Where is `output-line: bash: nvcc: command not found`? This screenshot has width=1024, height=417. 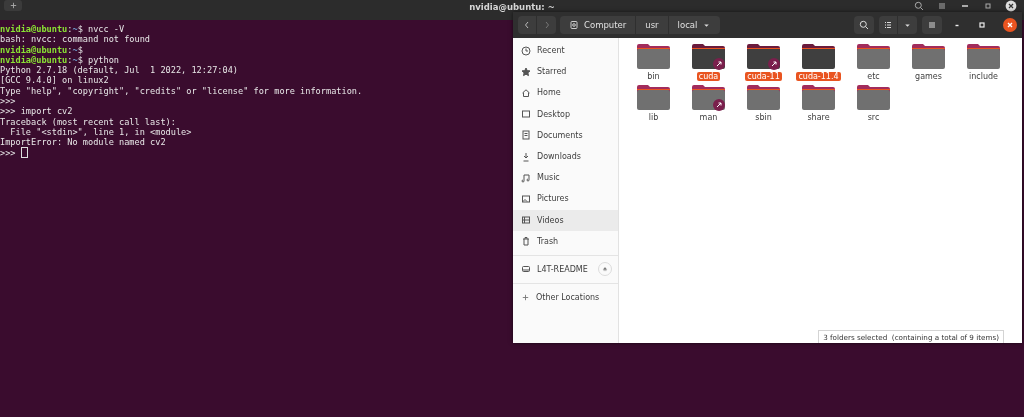 output-line: bash: nvcc: command not found is located at coordinates (75, 39).